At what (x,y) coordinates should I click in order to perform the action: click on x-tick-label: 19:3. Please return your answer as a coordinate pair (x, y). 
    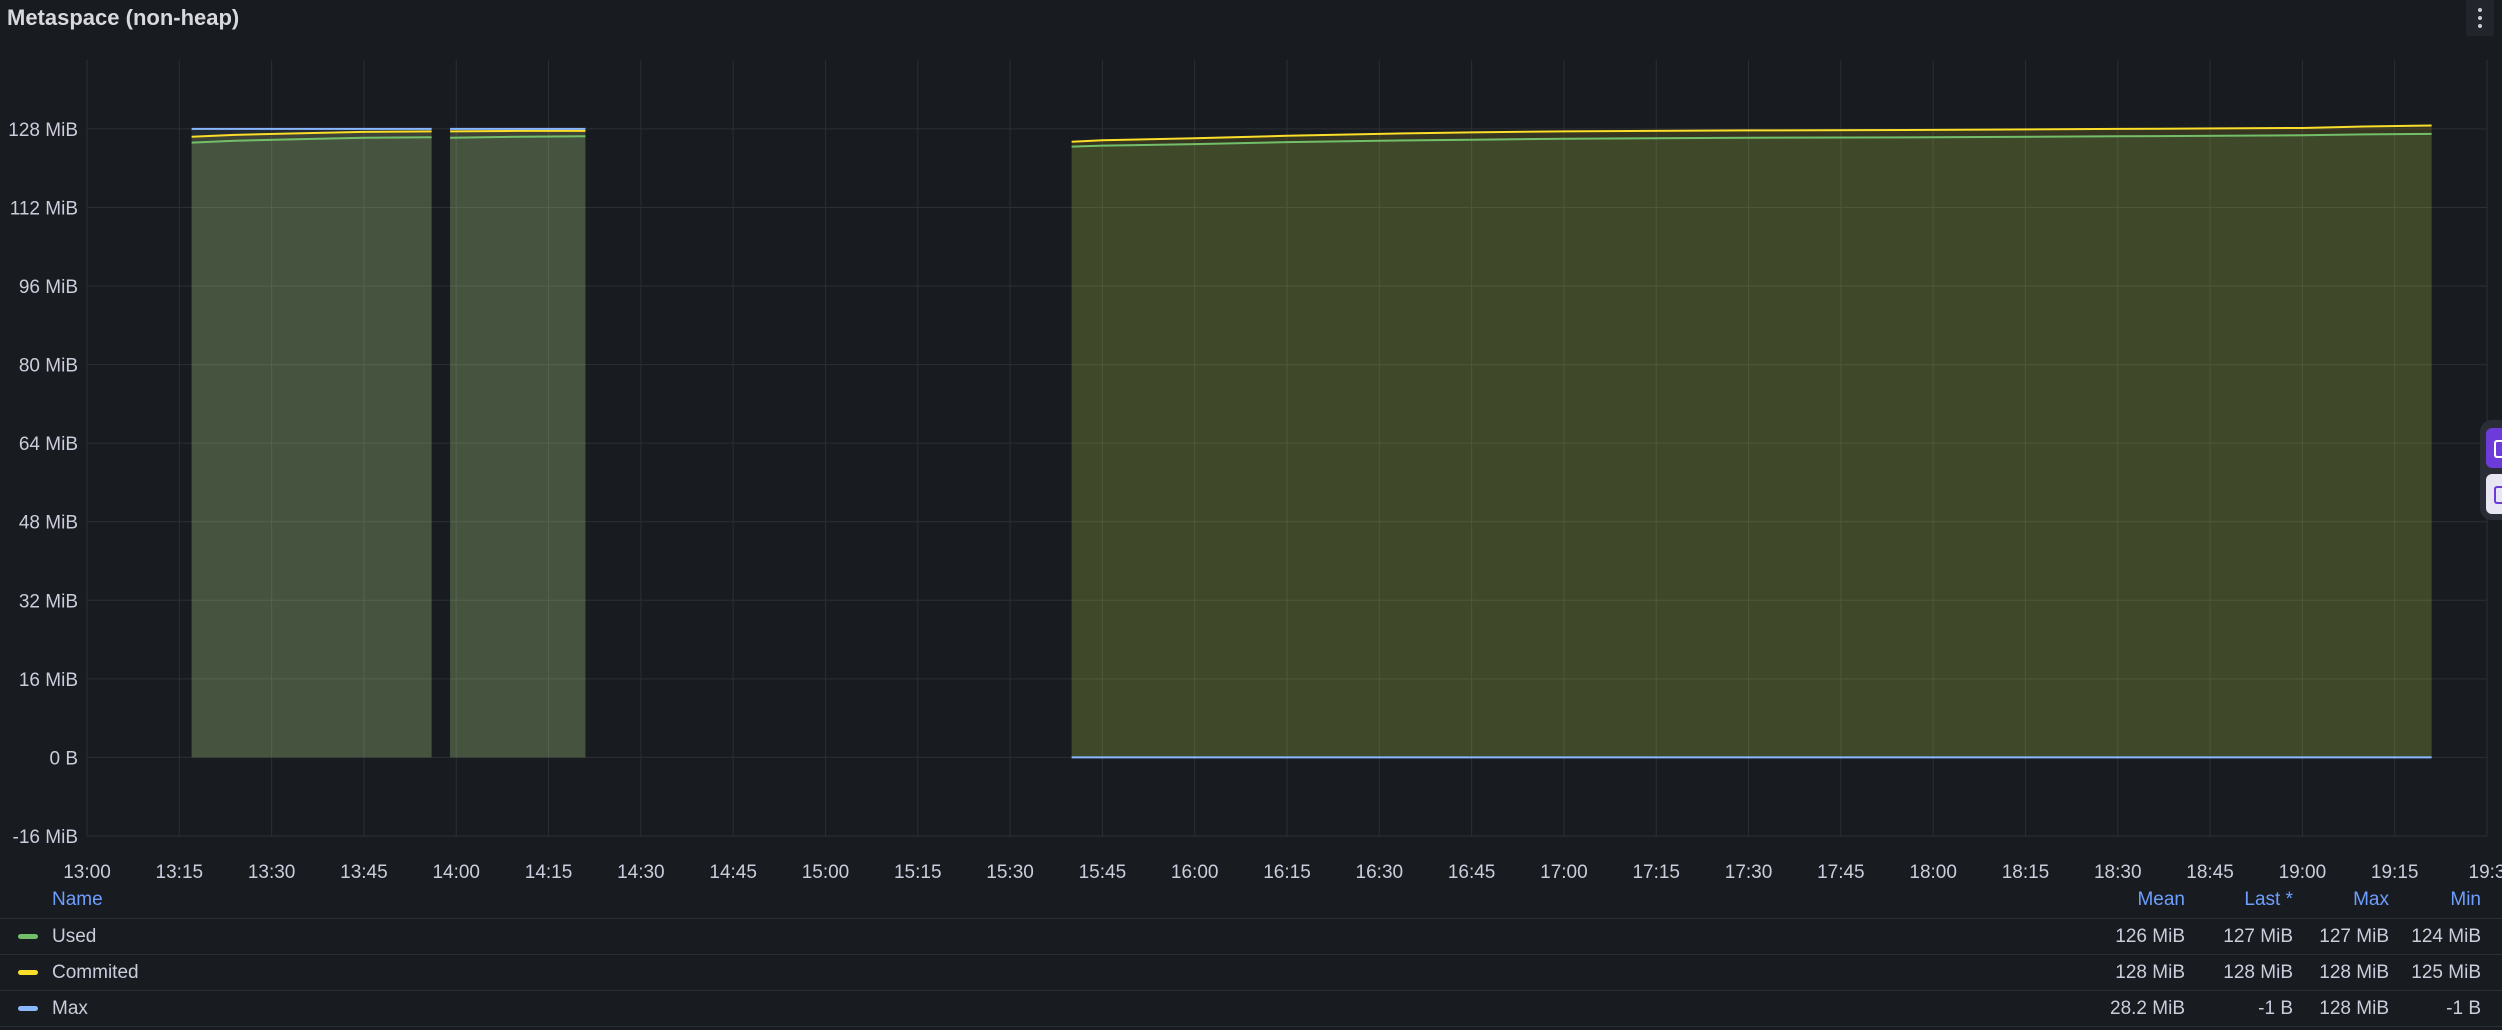
    Looking at the image, I should click on (2485, 872).